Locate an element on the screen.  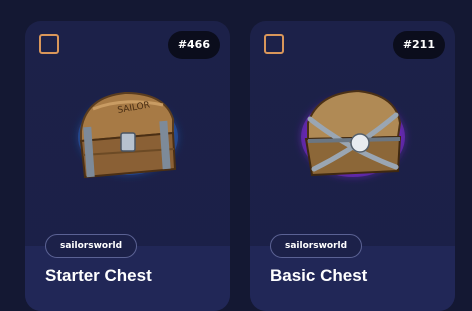
treasure-chest-icon: SAILOR is located at coordinates (128, 135).